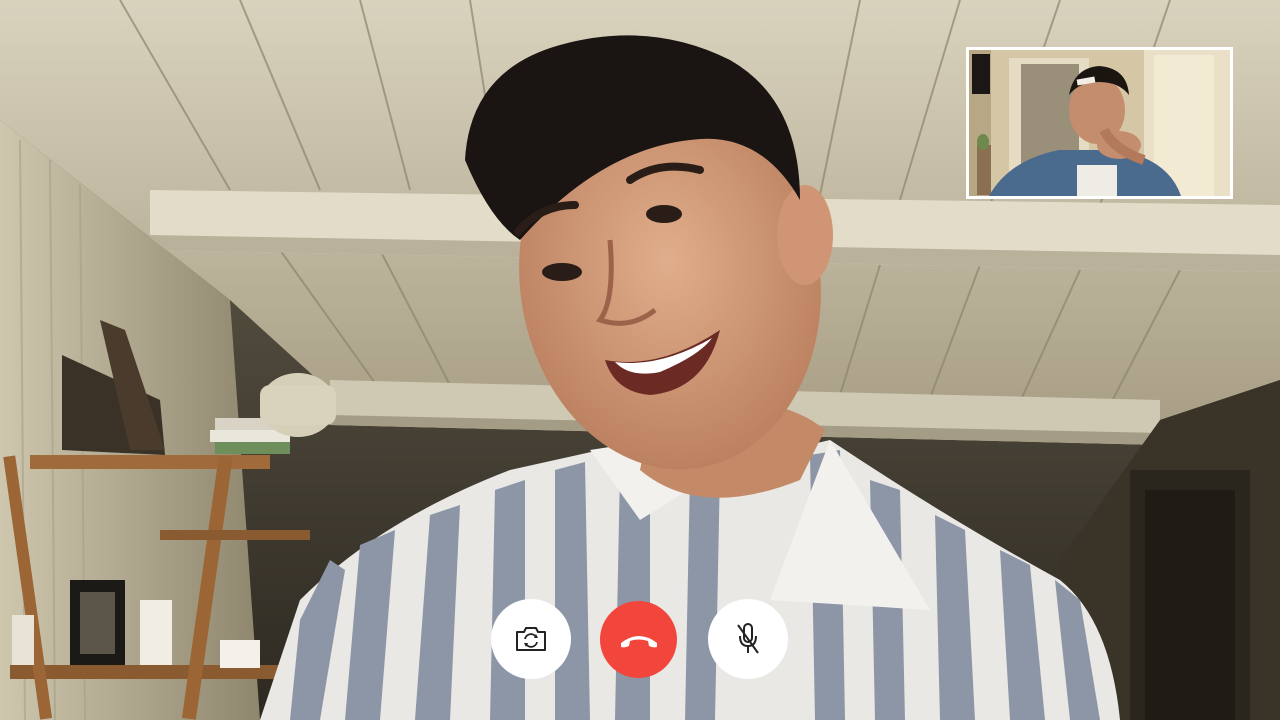  I want to click on self-view-preview, so click(1099, 123).